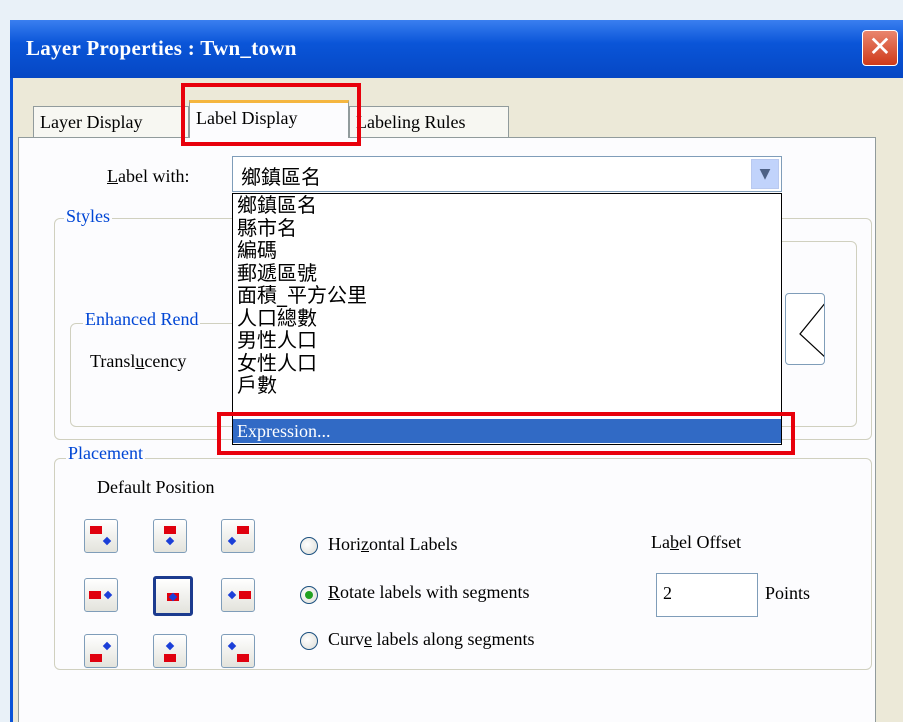  I want to click on label-with-value: 鄉鎮區名, so click(281, 177).